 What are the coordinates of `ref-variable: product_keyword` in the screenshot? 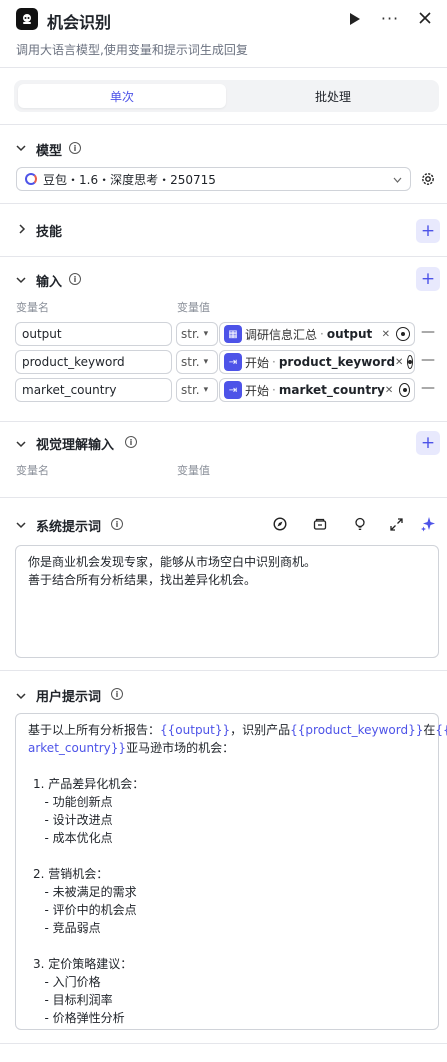 It's located at (337, 362).